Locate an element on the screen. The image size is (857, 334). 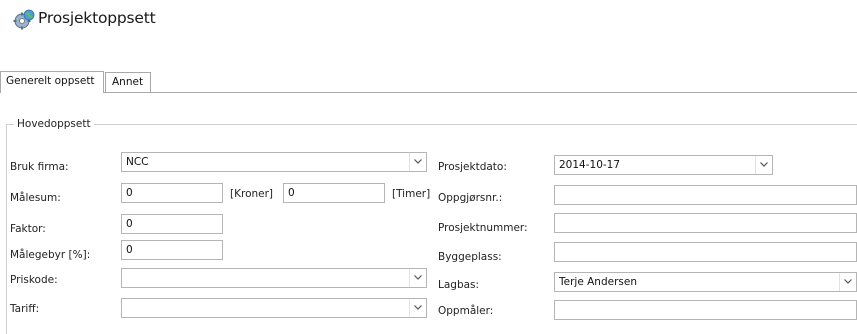
tab-generelt-oppsett: Generelt oppsett is located at coordinates (52, 82).